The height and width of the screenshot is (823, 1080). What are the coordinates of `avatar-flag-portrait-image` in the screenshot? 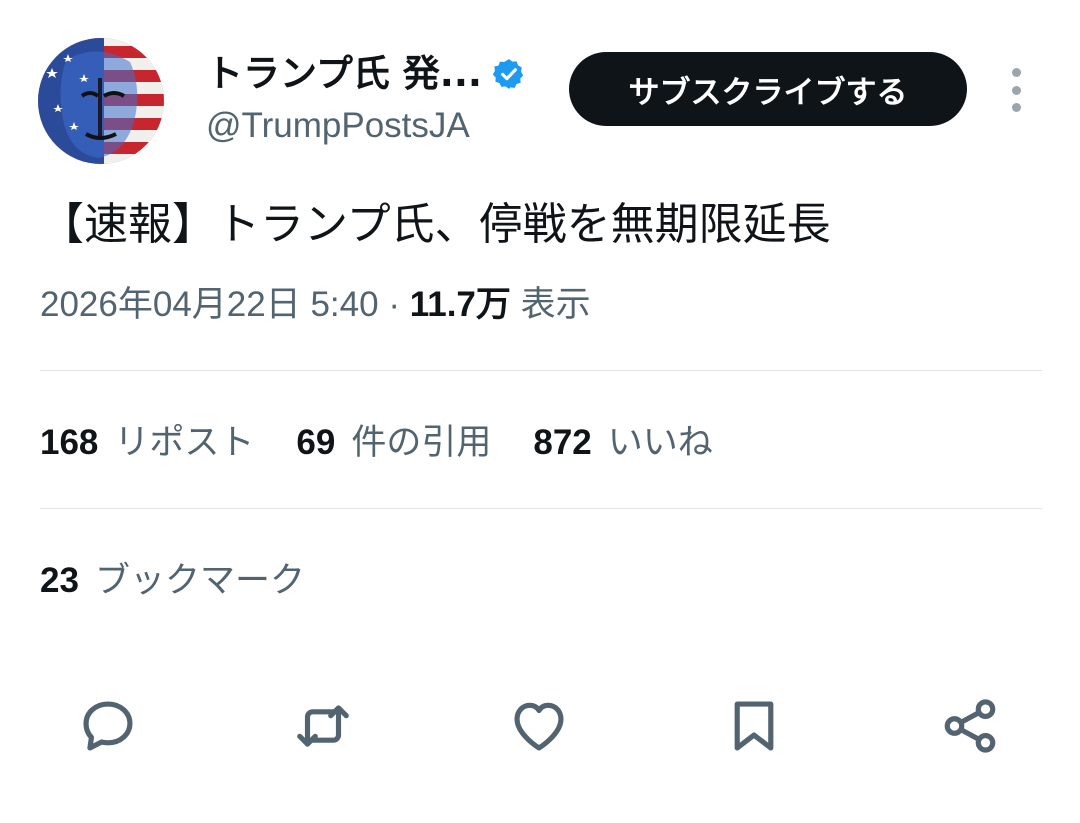 It's located at (101, 101).